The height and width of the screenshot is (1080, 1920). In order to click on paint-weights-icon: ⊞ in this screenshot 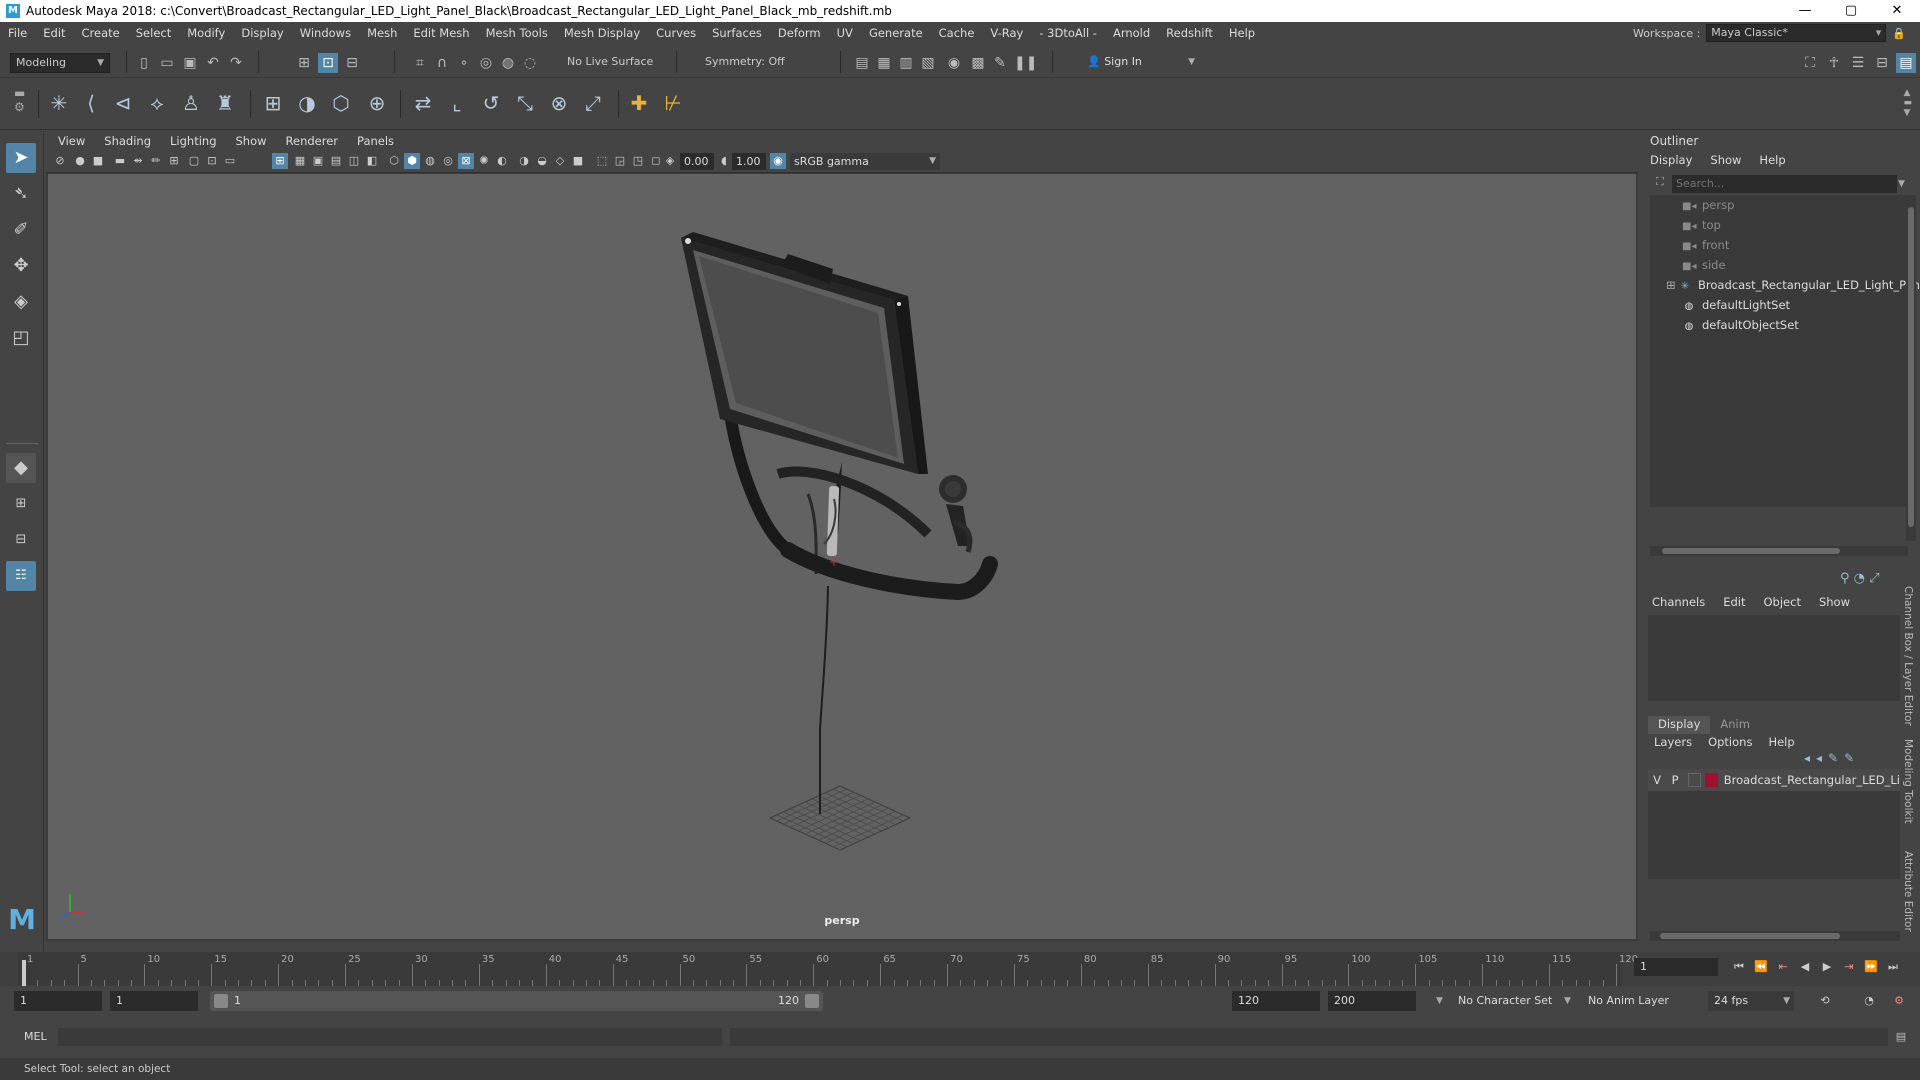, I will do `click(273, 103)`.